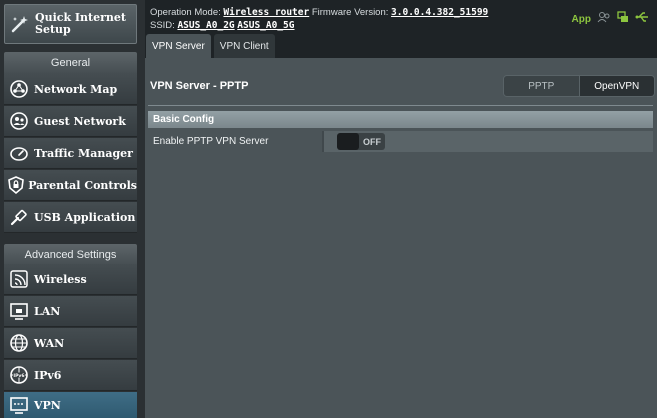  Describe the element at coordinates (48, 375) in the screenshot. I see `sidebar-item-label: IPv6` at that location.